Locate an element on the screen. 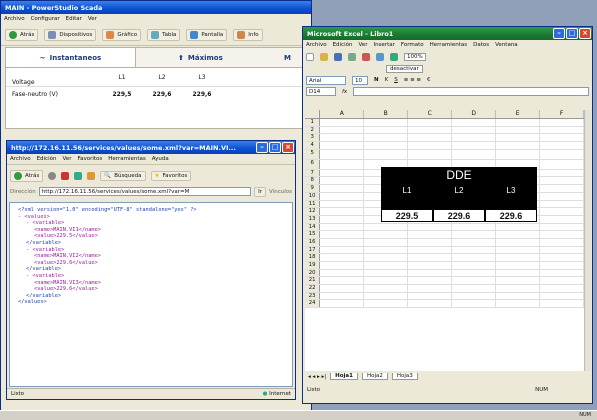 This screenshot has height=420, width=597. underline-icon: S is located at coordinates (396, 80).